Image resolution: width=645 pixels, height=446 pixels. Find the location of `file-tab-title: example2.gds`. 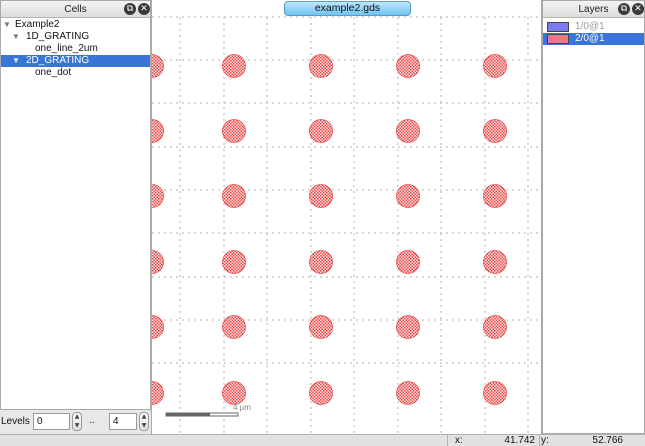

file-tab-title: example2.gds is located at coordinates (347, 8).